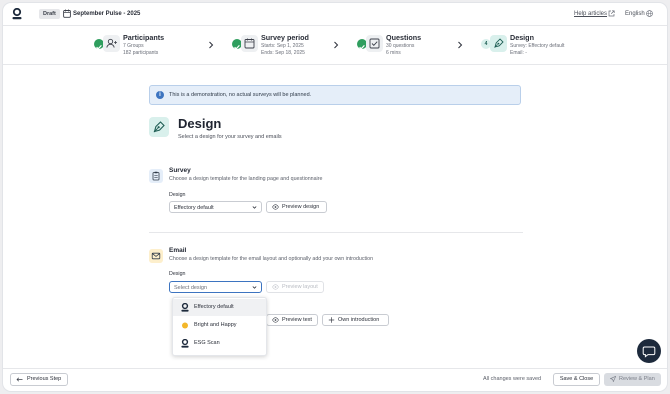 The height and width of the screenshot is (394, 670). Describe the element at coordinates (297, 320) in the screenshot. I see `preview-text-label: Preview text` at that location.